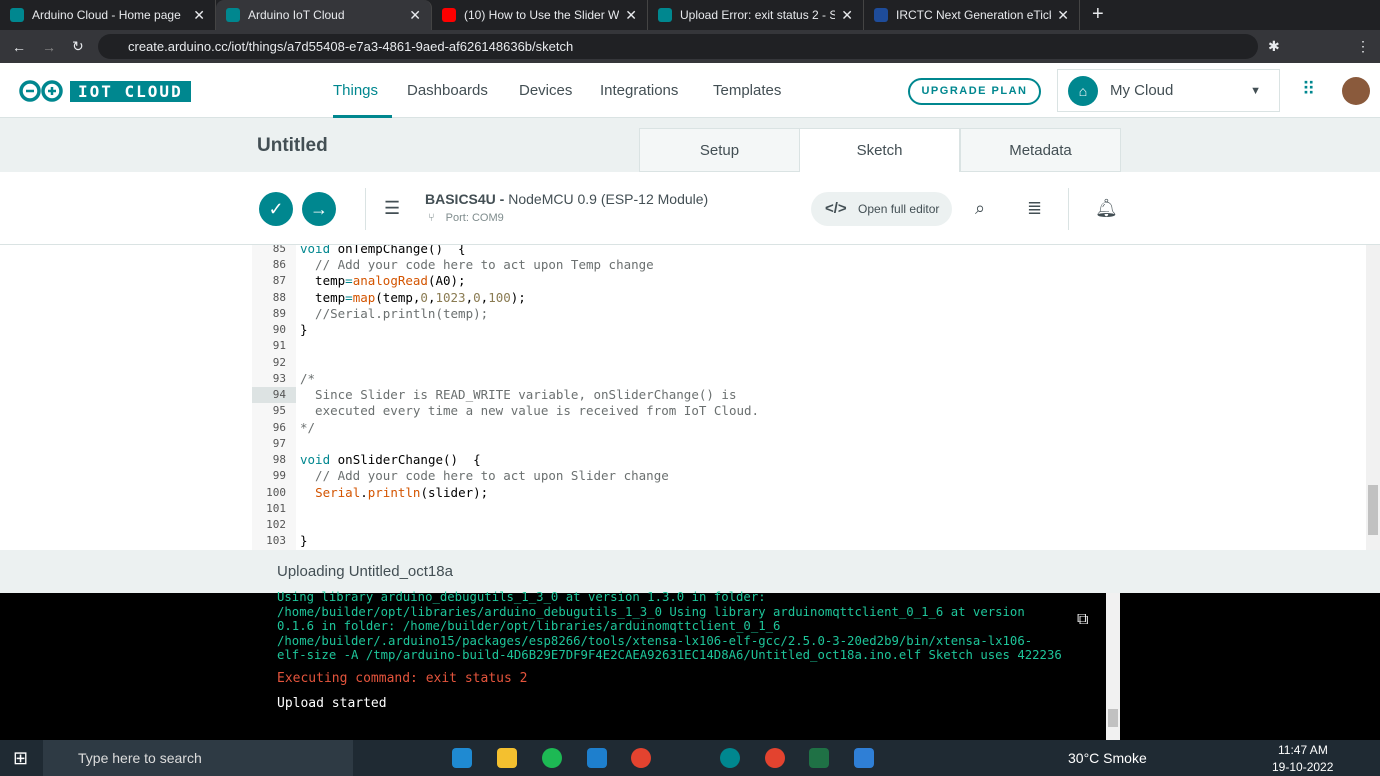 The image size is (1380, 776). What do you see at coordinates (639, 90) in the screenshot?
I see `nav-integrations: Integrations` at bounding box center [639, 90].